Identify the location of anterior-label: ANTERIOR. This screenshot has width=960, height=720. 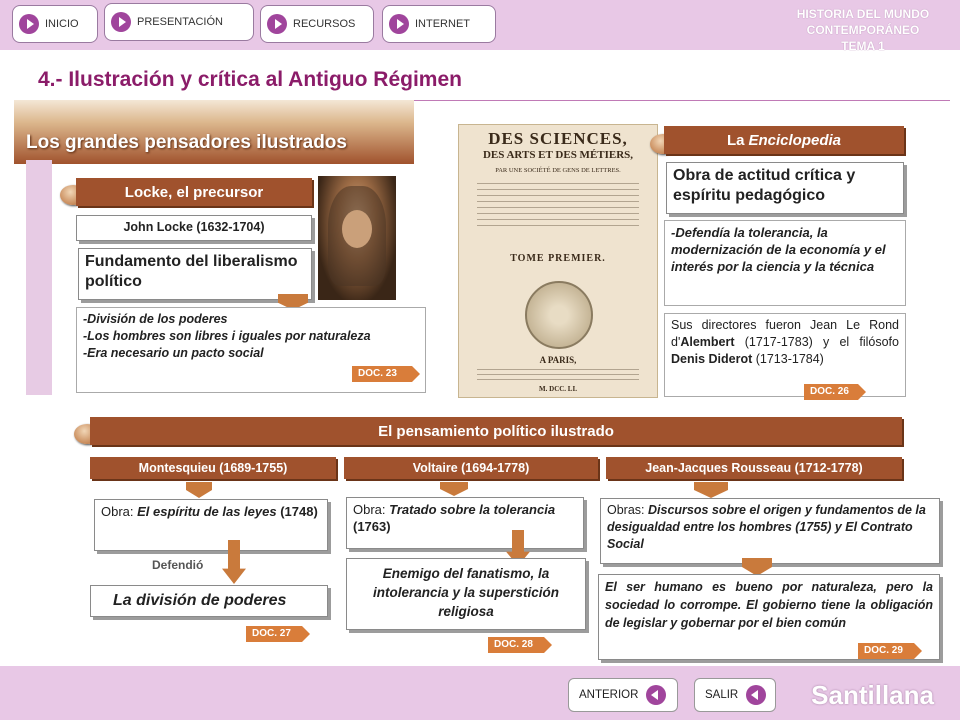
(609, 695).